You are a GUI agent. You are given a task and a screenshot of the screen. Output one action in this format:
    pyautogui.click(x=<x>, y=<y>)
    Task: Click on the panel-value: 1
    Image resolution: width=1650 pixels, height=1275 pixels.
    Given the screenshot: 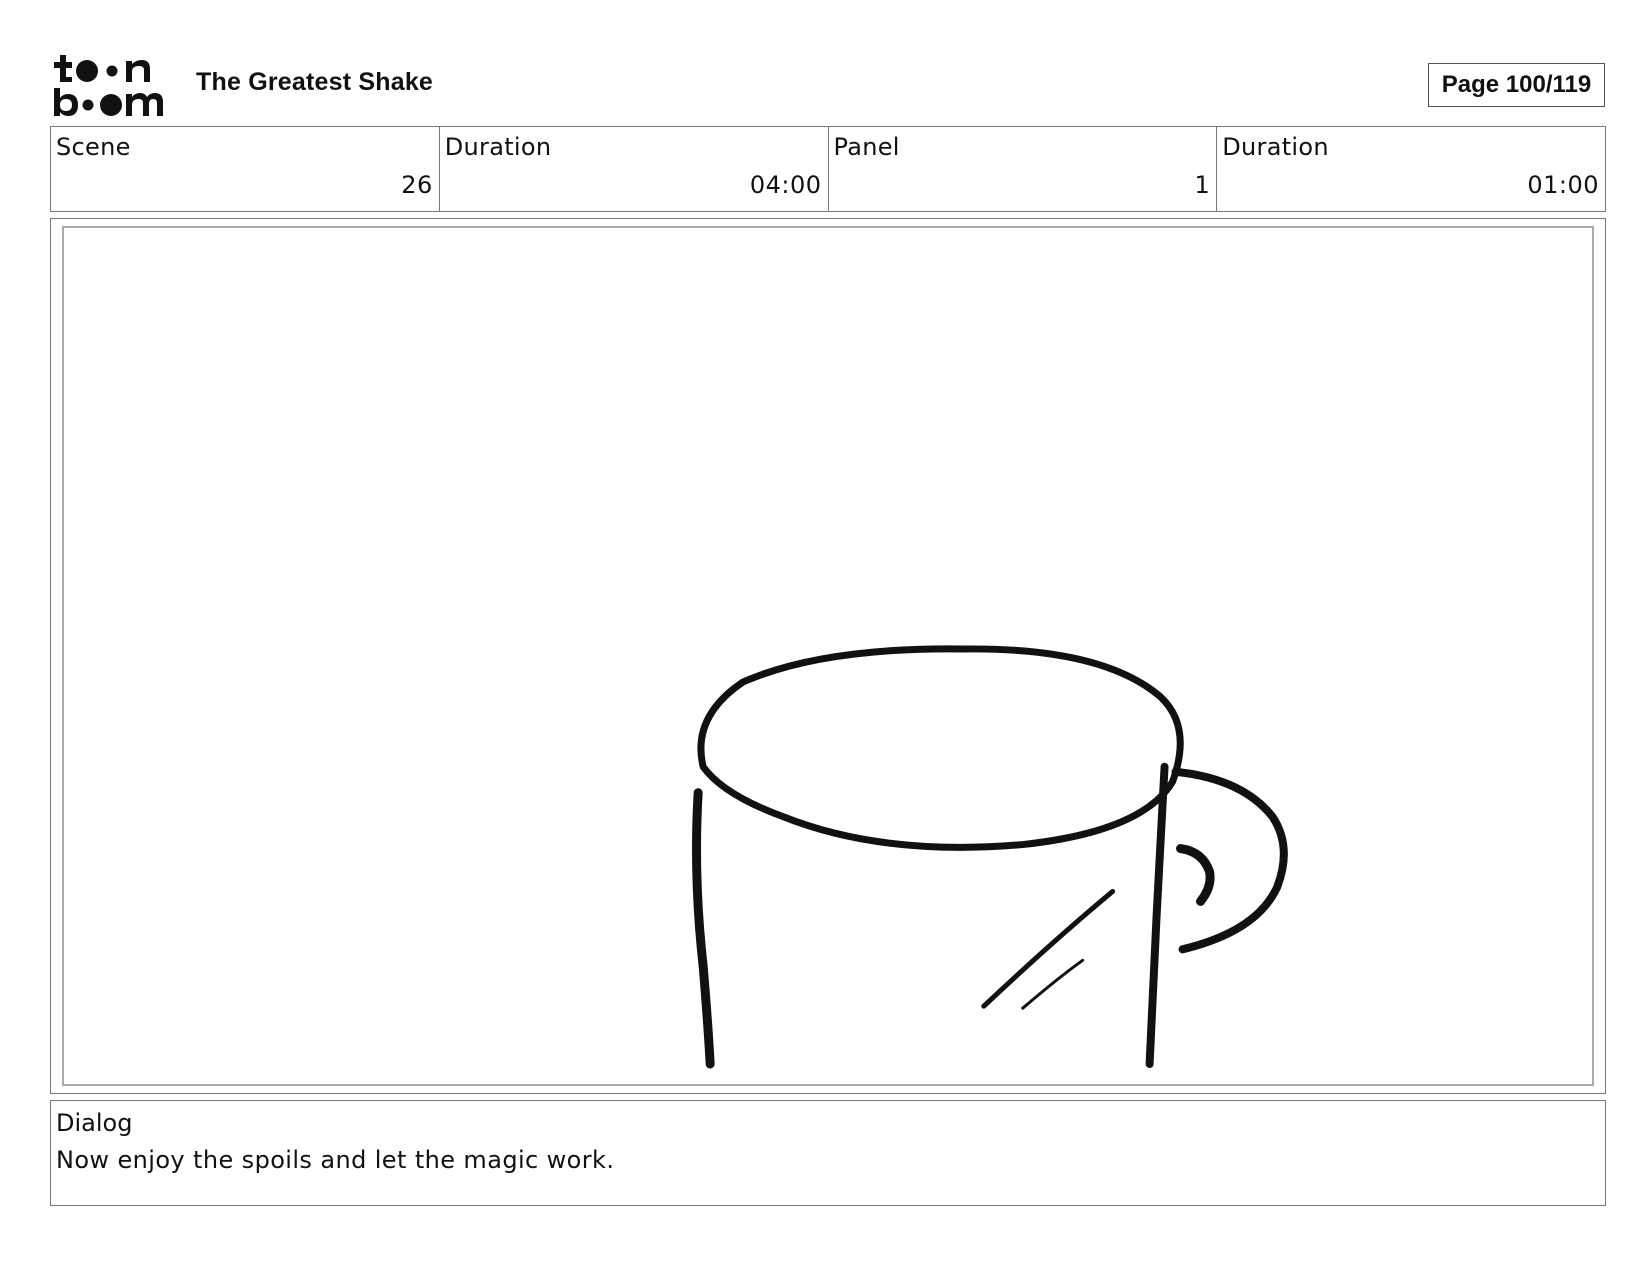 What is the action you would take?
    pyautogui.click(x=1202, y=185)
    